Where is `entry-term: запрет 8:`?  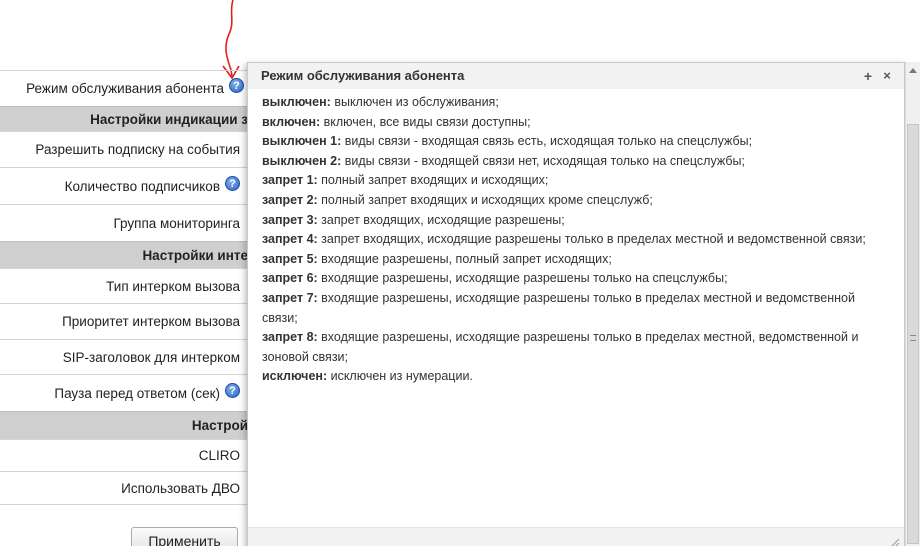
entry-term: запрет 8: is located at coordinates (290, 337).